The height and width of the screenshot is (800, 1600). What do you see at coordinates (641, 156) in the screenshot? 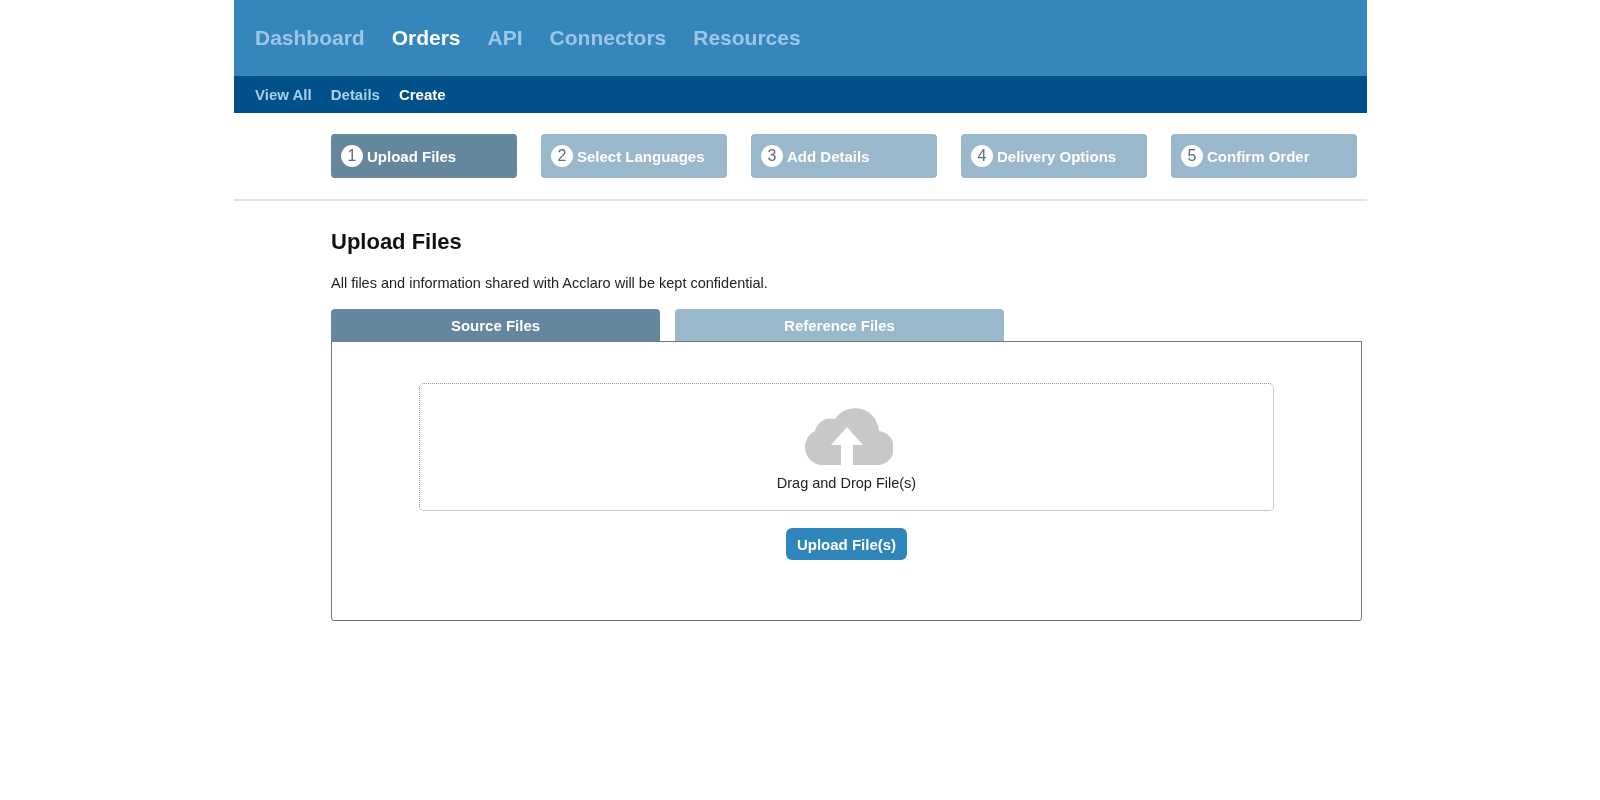
I see `step-label: Select Languages` at bounding box center [641, 156].